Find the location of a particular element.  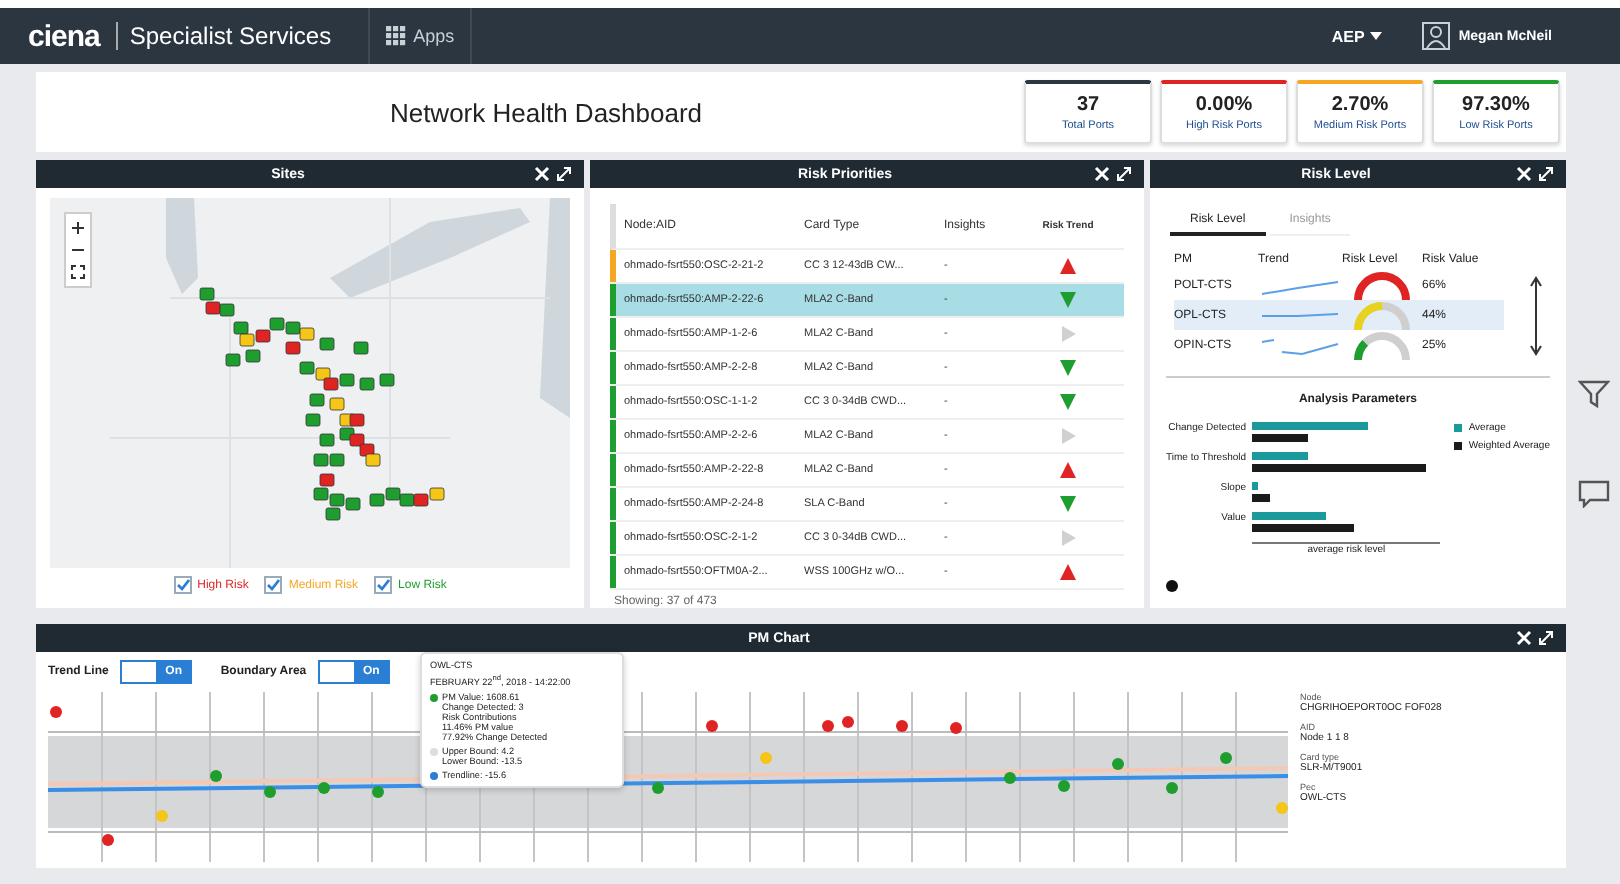

user-icon is located at coordinates (1436, 36).